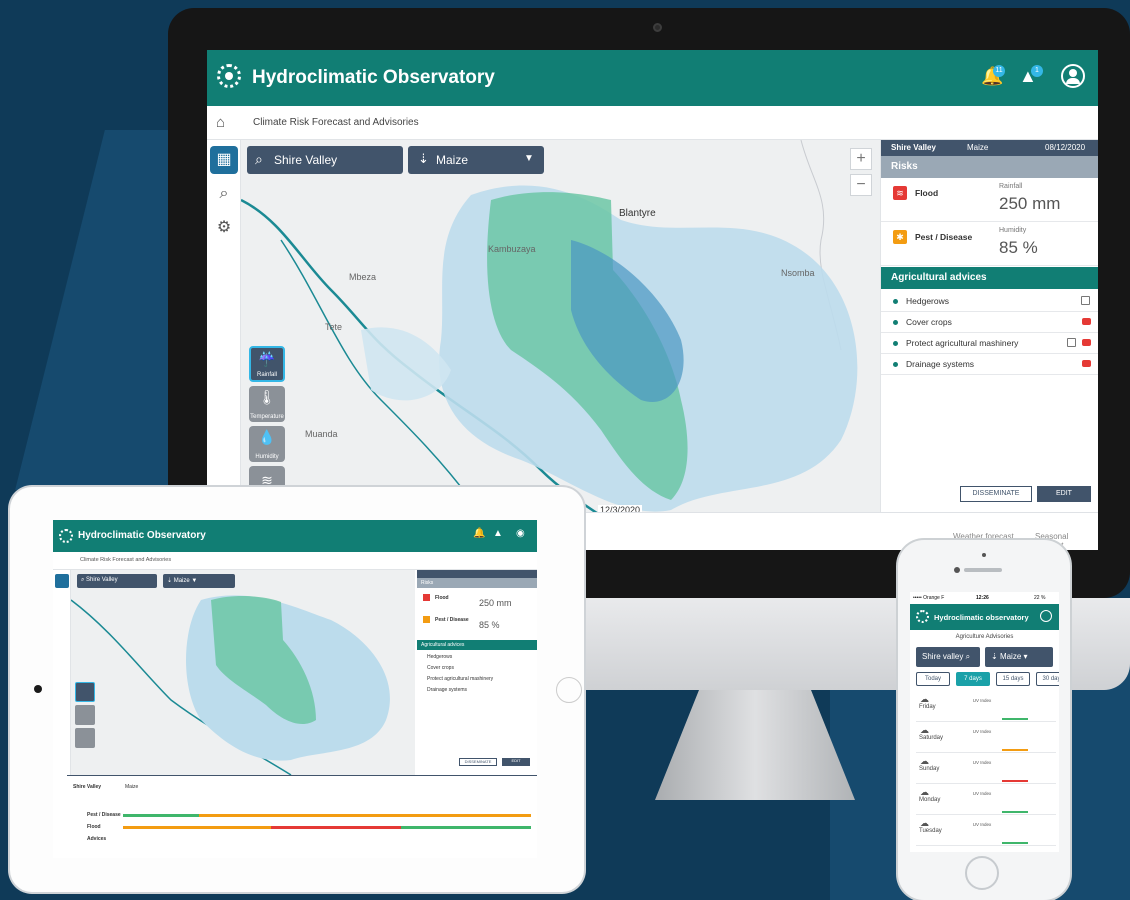  What do you see at coordinates (989, 200) in the screenshot?
I see `risk-row-flood: ≋ Flood Rainfall 250 mm` at bounding box center [989, 200].